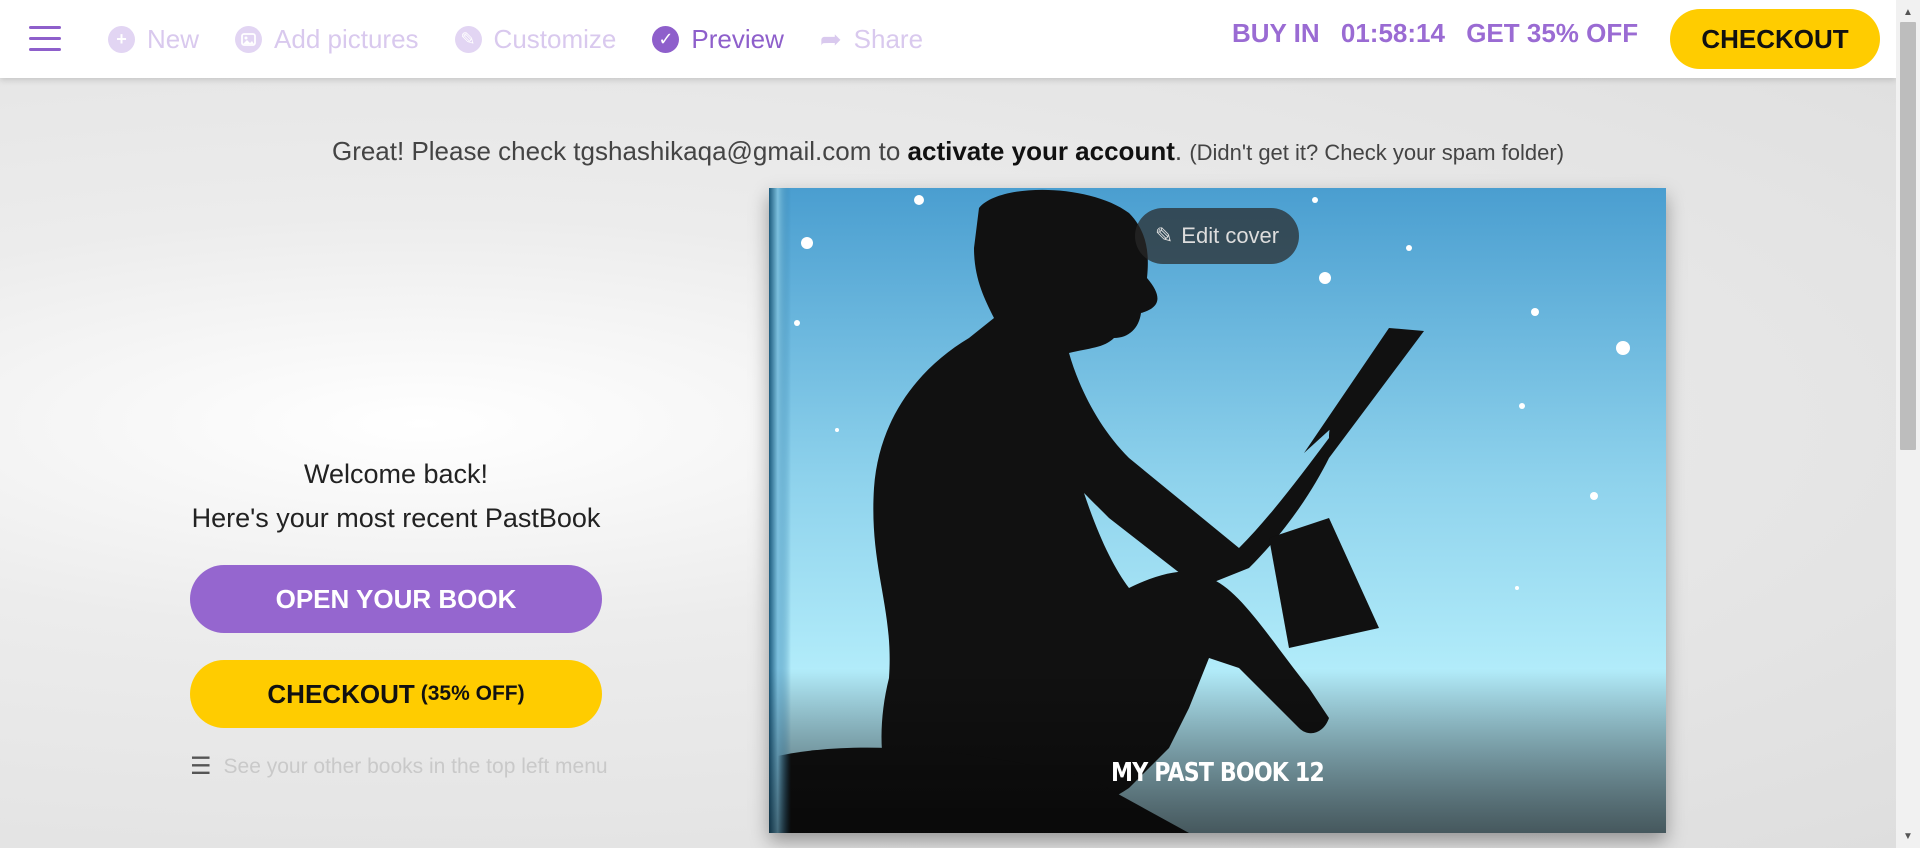 The width and height of the screenshot is (1920, 848). Describe the element at coordinates (737, 38) in the screenshot. I see `step-preview-label: Preview` at that location.